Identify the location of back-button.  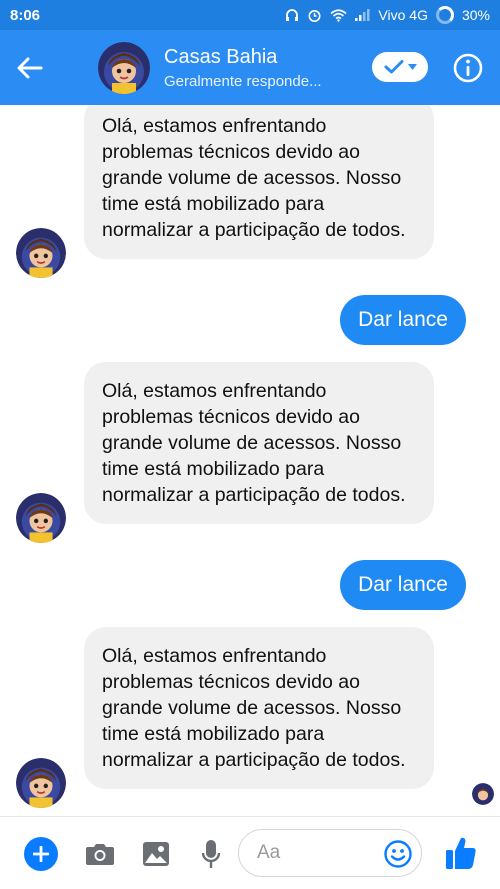
(30, 67).